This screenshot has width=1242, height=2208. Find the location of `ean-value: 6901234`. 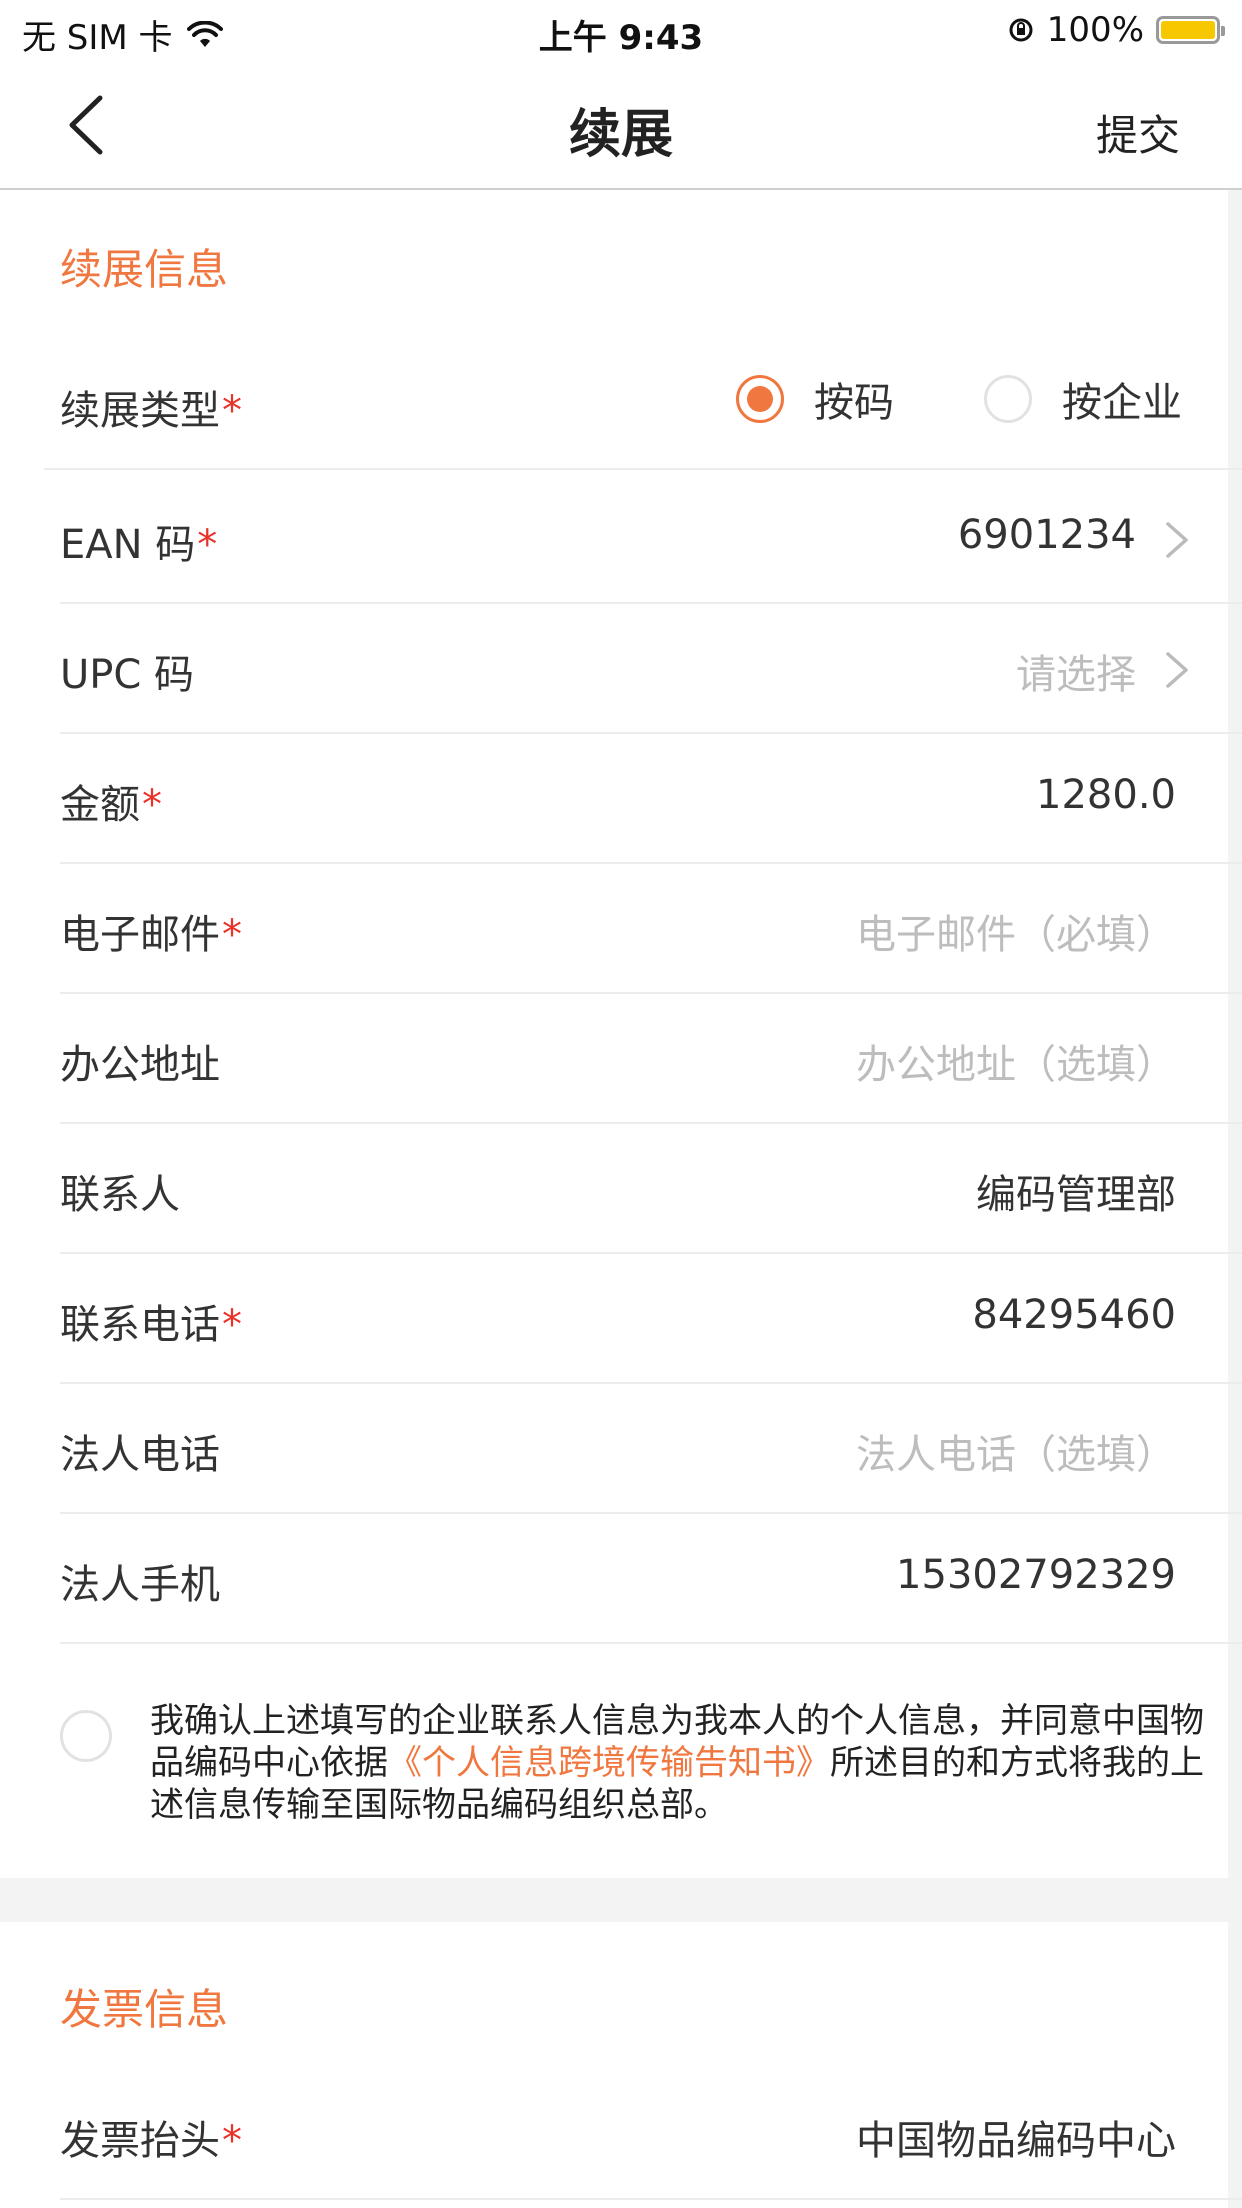

ean-value: 6901234 is located at coordinates (1046, 535).